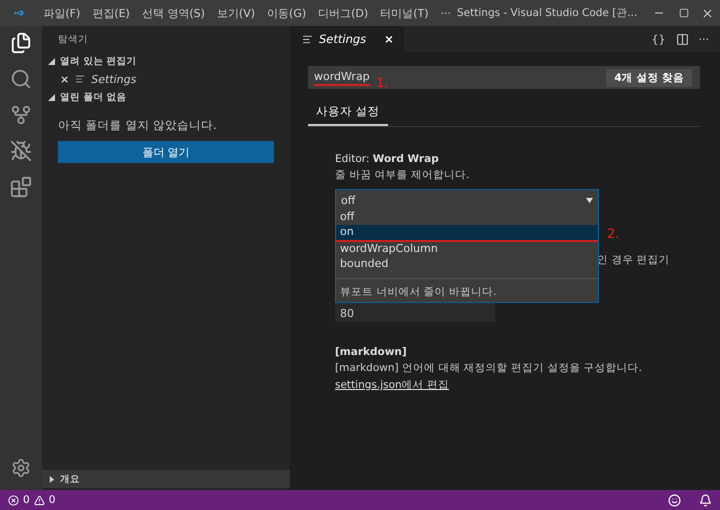 This screenshot has height=510, width=720. Describe the element at coordinates (21, 115) in the screenshot. I see `branch-icon` at that location.